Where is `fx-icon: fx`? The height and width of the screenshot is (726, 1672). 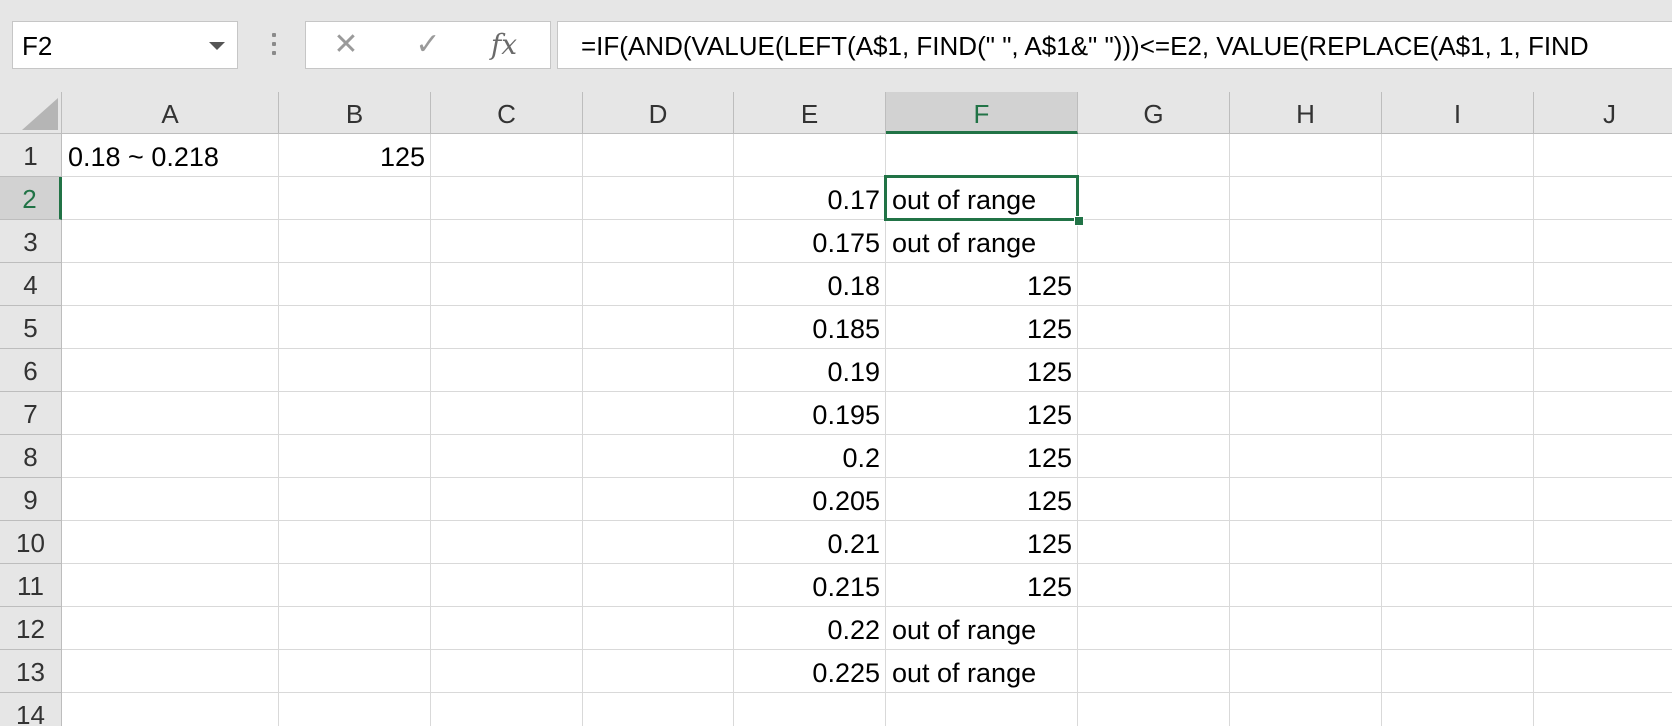
fx-icon: fx is located at coordinates (504, 45).